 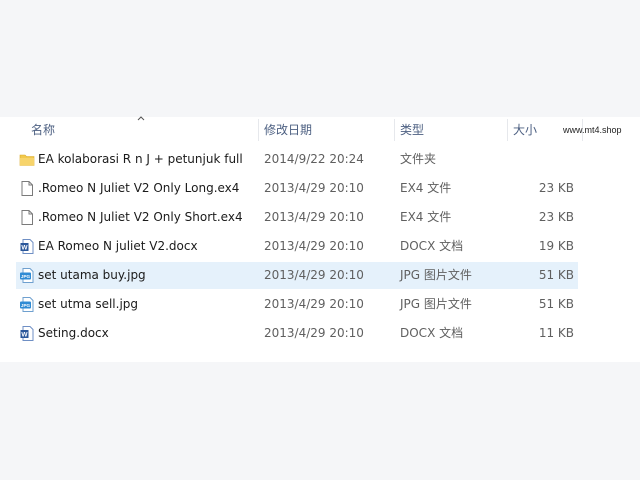 What do you see at coordinates (73, 333) in the screenshot?
I see `file-name: Seting.docx` at bounding box center [73, 333].